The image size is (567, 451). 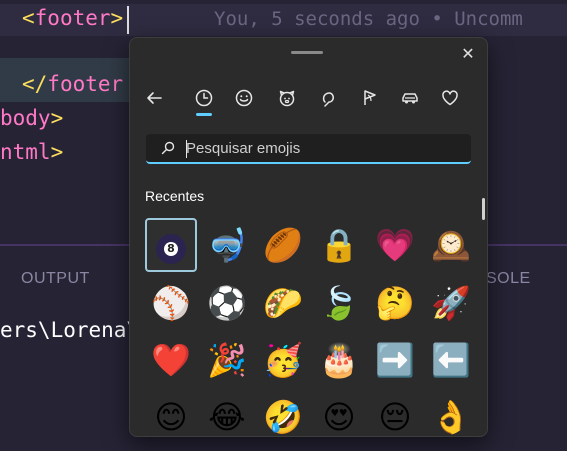 What do you see at coordinates (329, 98) in the screenshot?
I see `food-icon` at bounding box center [329, 98].